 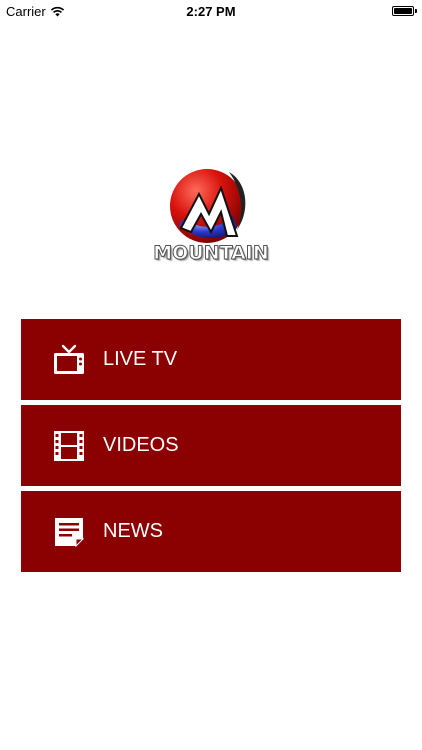 I want to click on menu-item-live-tv: LIVE TV, so click(x=211, y=359).